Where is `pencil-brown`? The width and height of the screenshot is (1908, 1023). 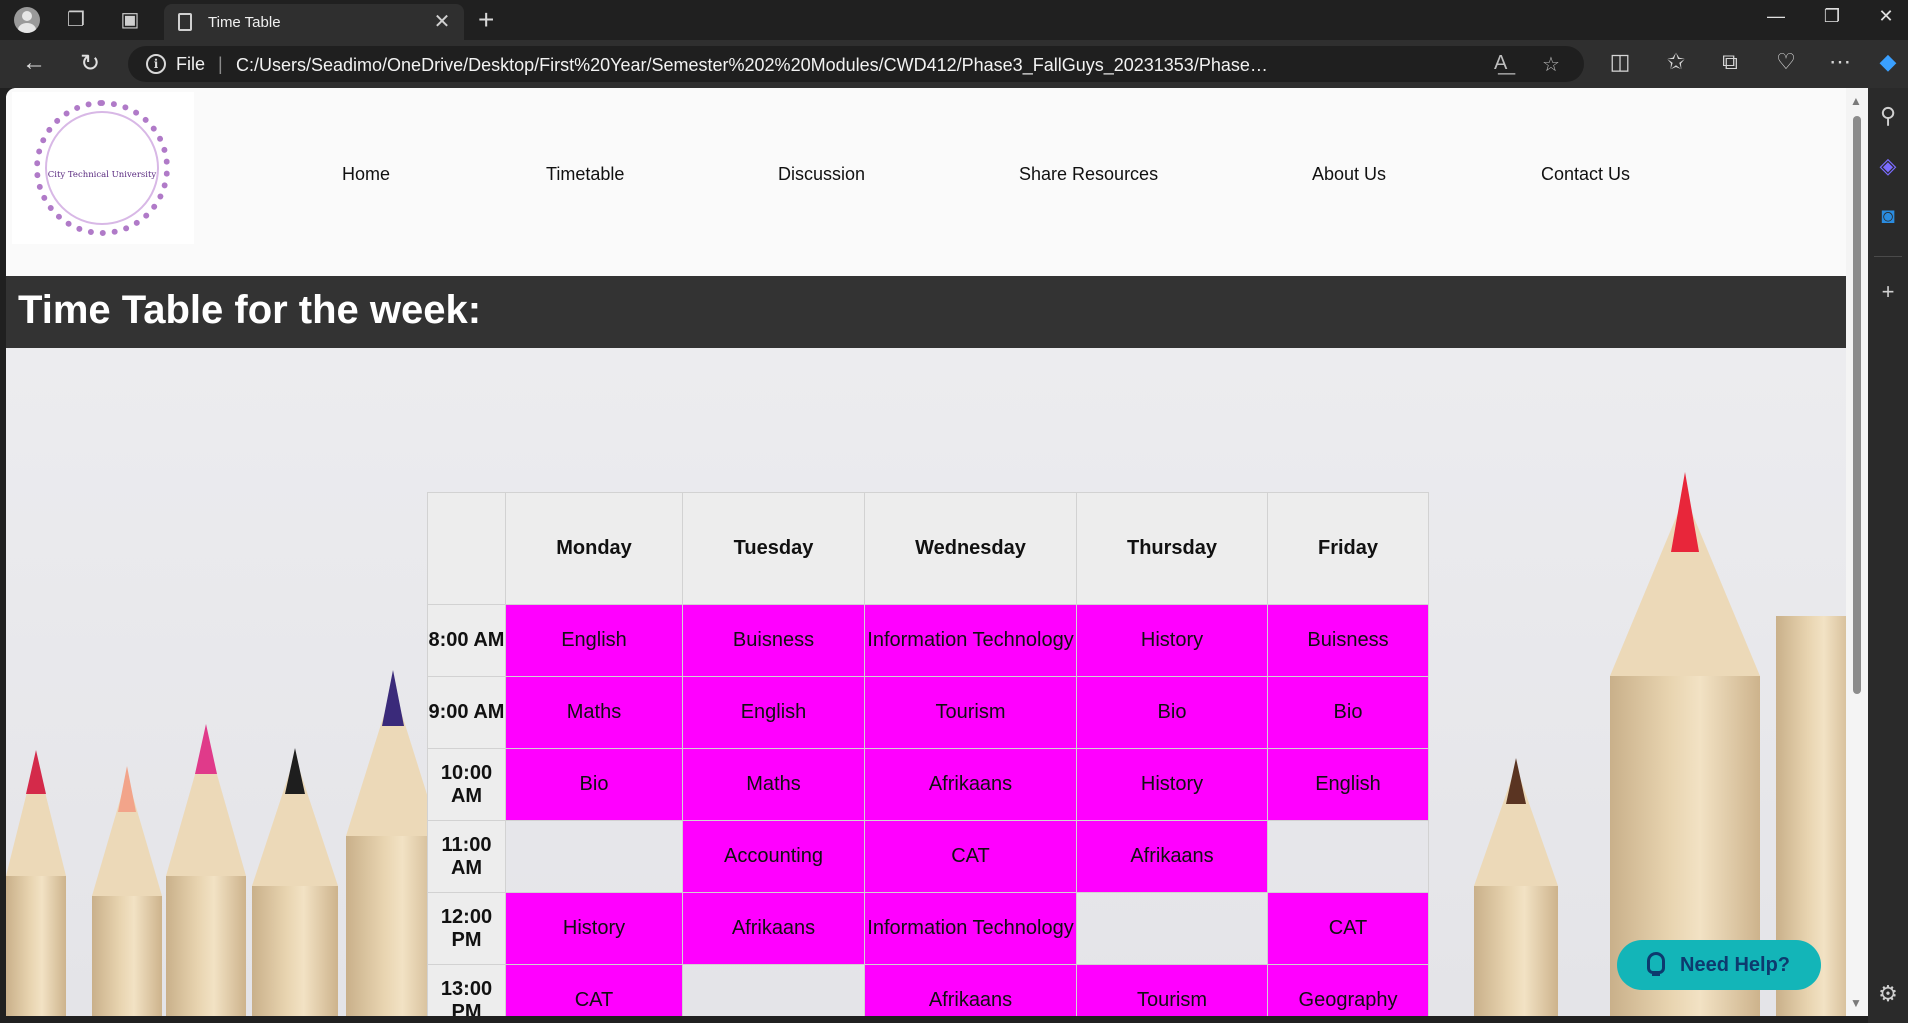 pencil-brown is located at coordinates (1516, 887).